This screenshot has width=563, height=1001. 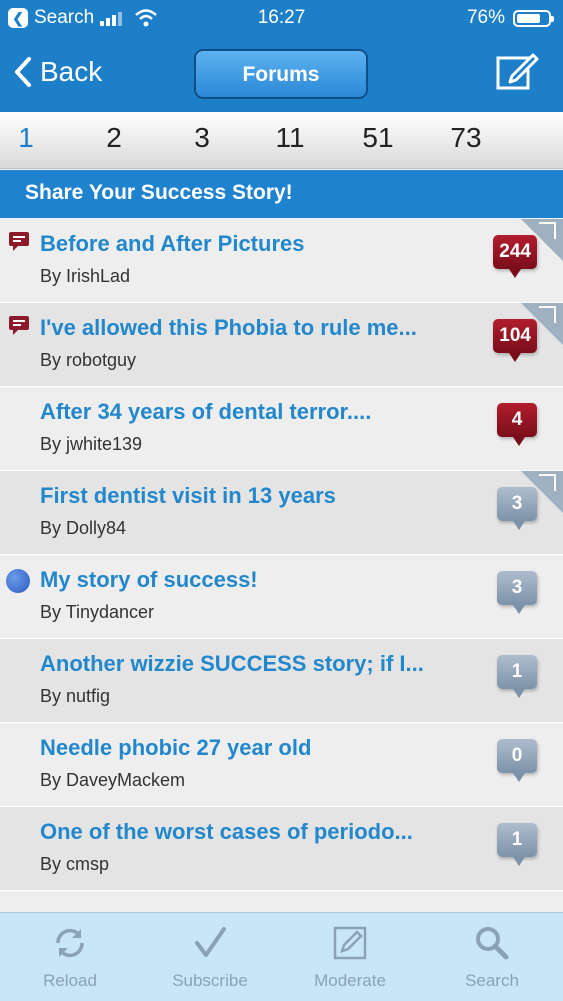 I want to click on moderate-label: Moderate, so click(x=350, y=980).